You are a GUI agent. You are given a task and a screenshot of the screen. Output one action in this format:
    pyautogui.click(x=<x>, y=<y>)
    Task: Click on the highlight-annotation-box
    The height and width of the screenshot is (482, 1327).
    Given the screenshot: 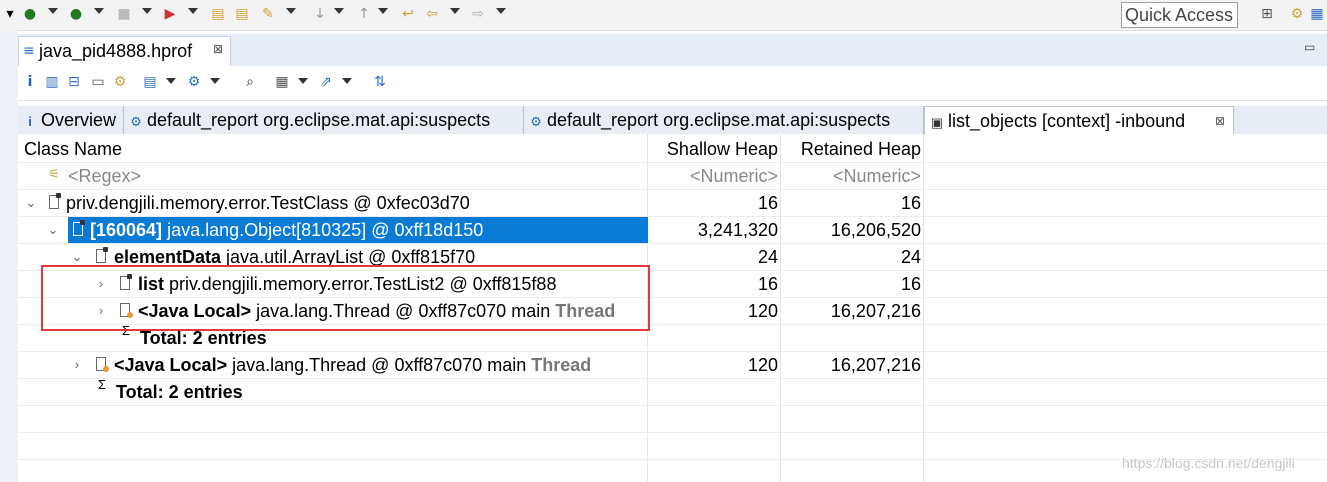 What is the action you would take?
    pyautogui.click(x=345, y=298)
    